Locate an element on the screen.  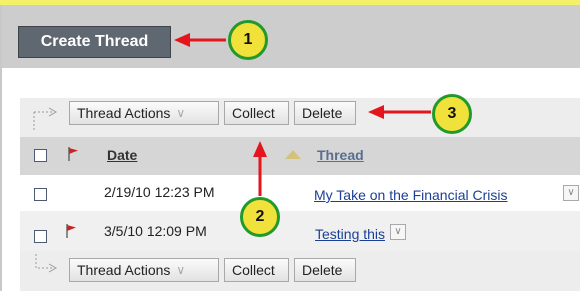
callout-marker-3: 3 is located at coordinates (452, 114).